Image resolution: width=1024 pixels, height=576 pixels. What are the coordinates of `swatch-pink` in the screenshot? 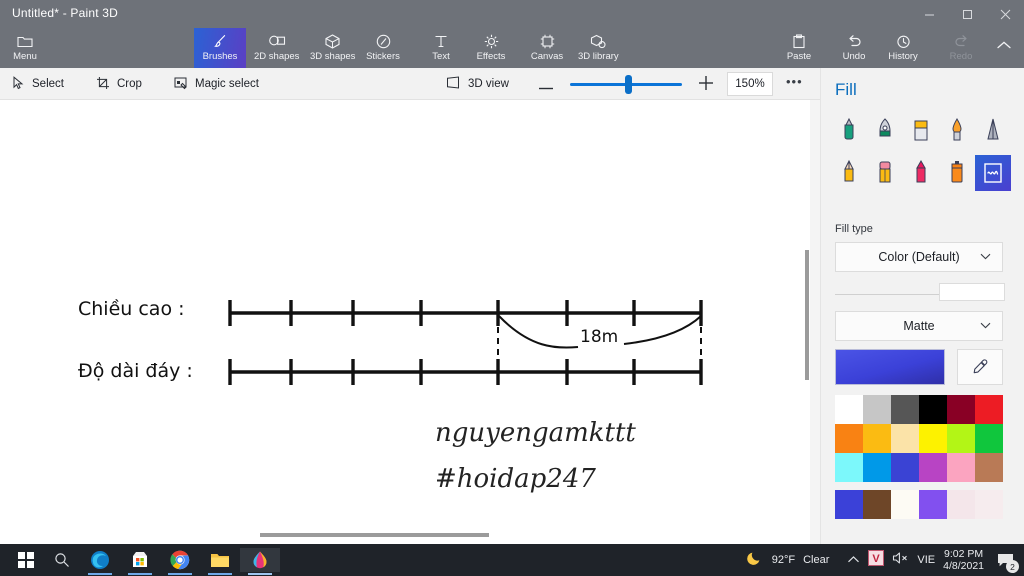 It's located at (961, 467).